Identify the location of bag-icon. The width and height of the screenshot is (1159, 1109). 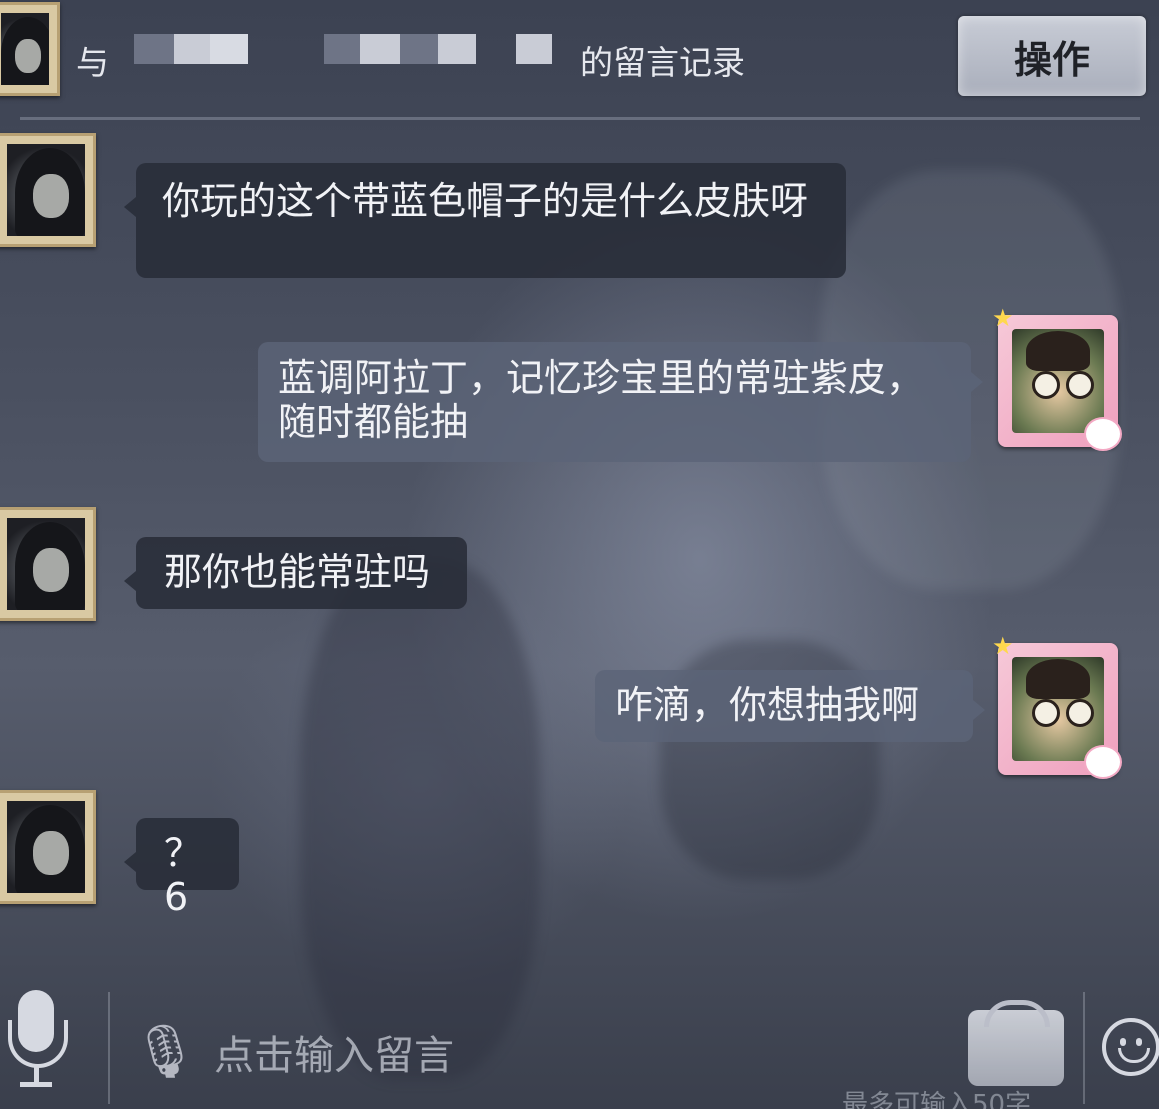
(1016, 1043).